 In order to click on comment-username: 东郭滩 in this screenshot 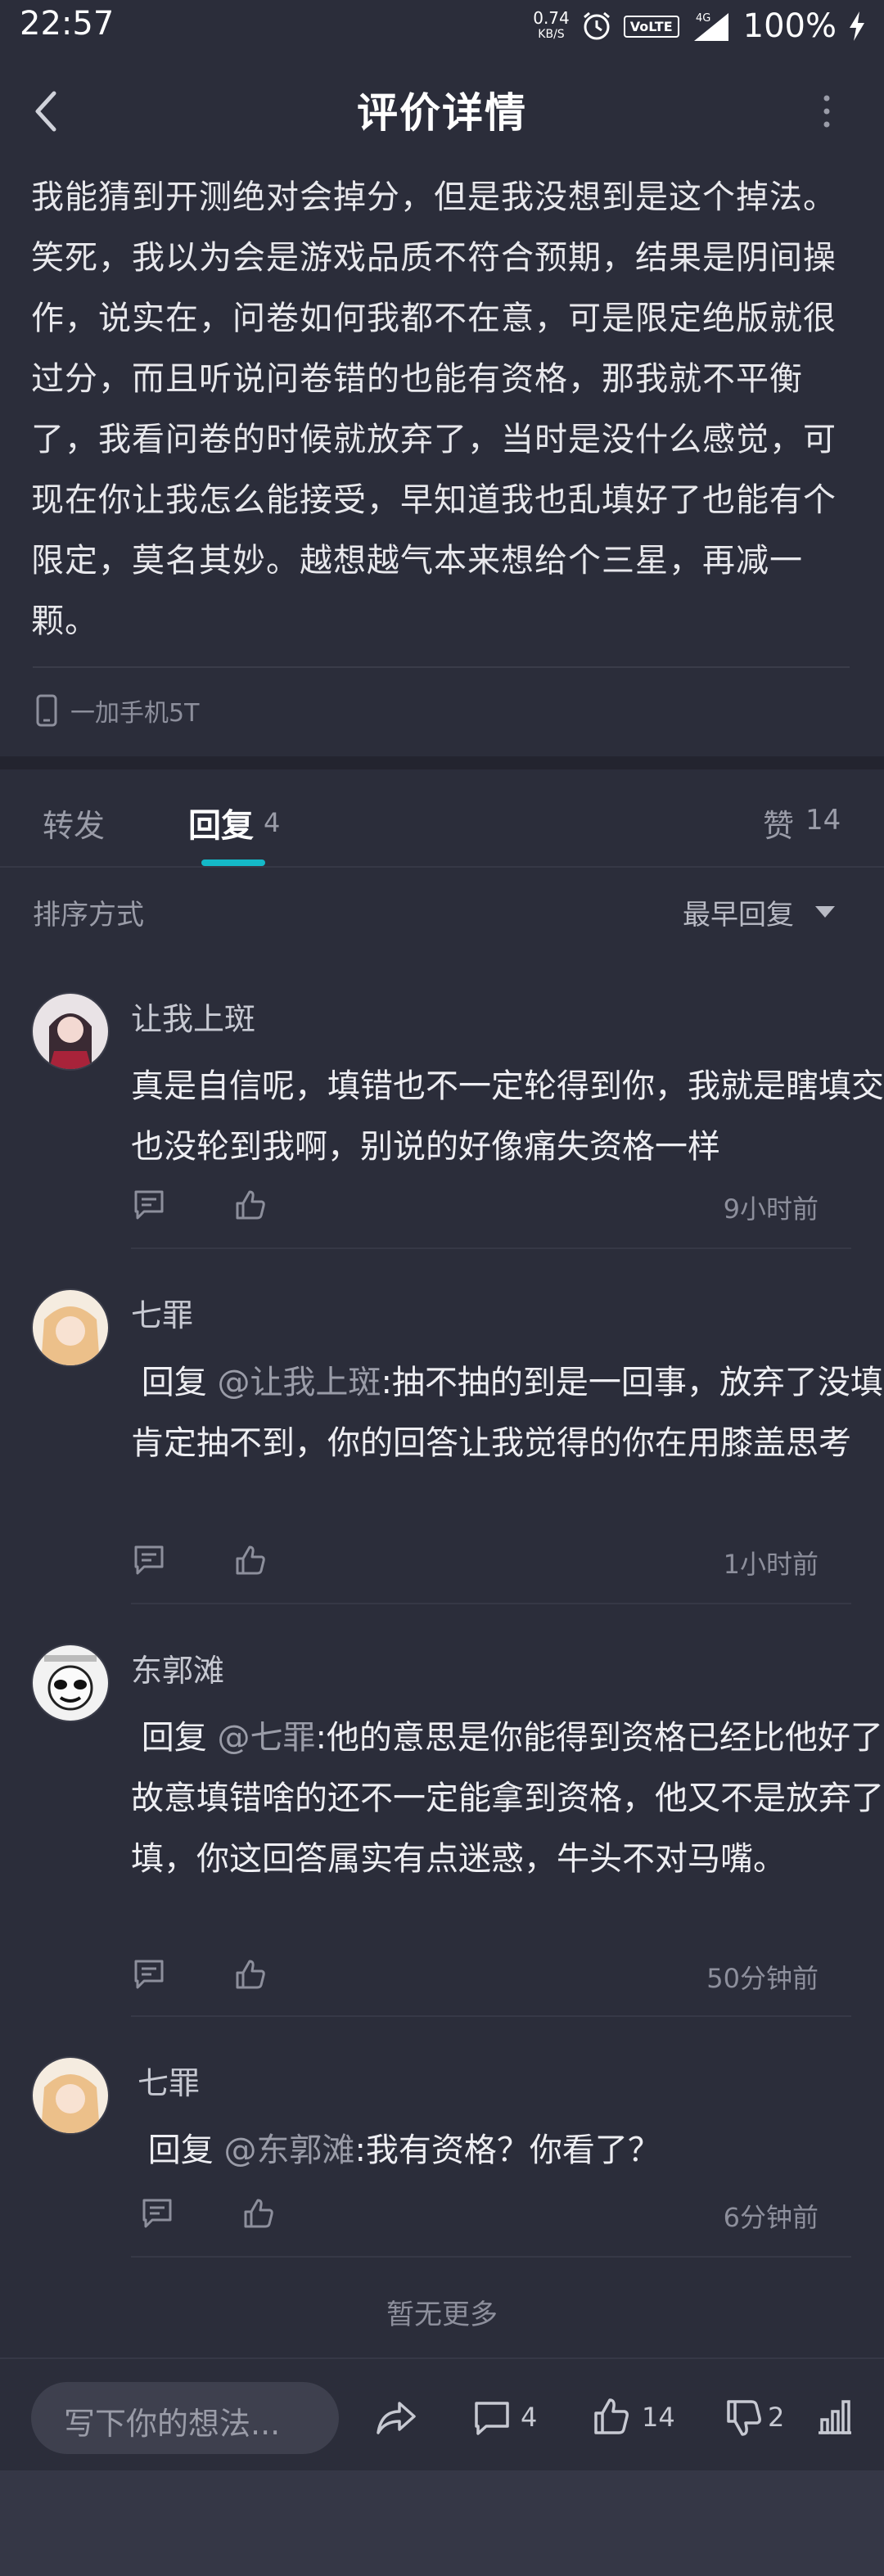, I will do `click(178, 1667)`.